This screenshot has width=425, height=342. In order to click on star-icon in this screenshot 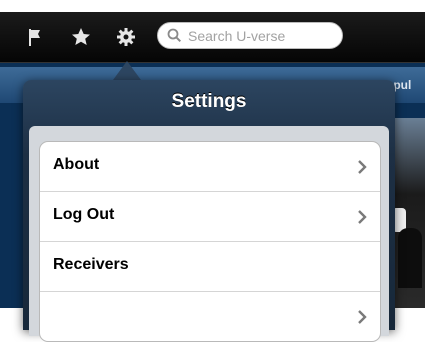, I will do `click(81, 37)`.